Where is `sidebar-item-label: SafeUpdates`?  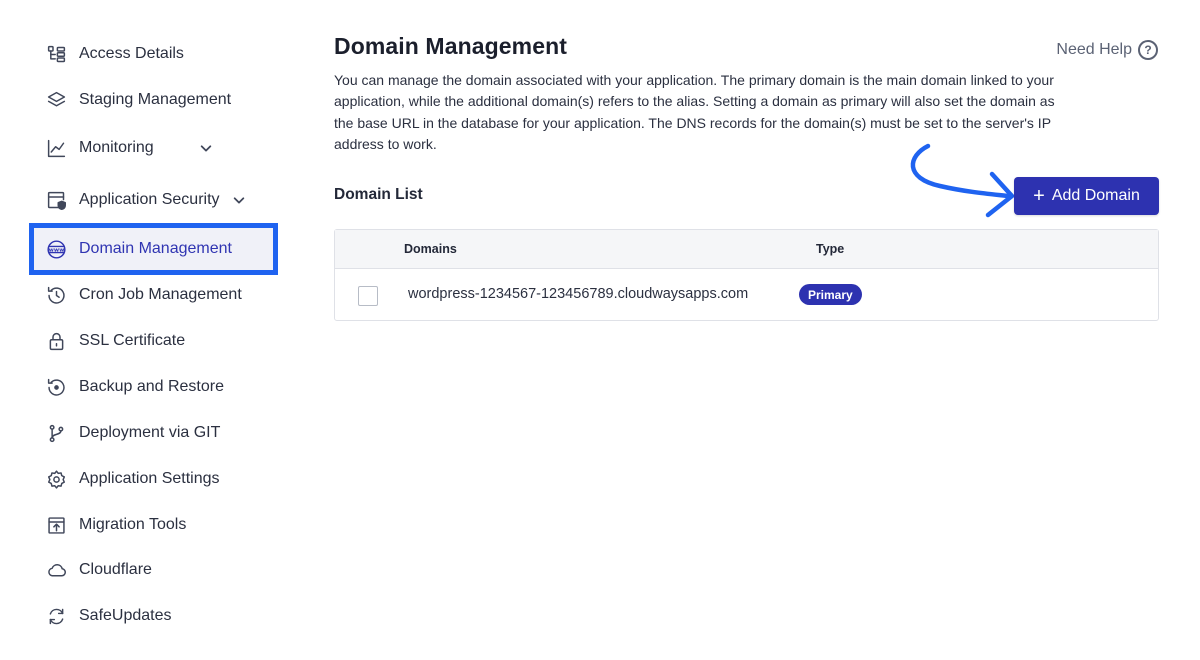 sidebar-item-label: SafeUpdates is located at coordinates (125, 615).